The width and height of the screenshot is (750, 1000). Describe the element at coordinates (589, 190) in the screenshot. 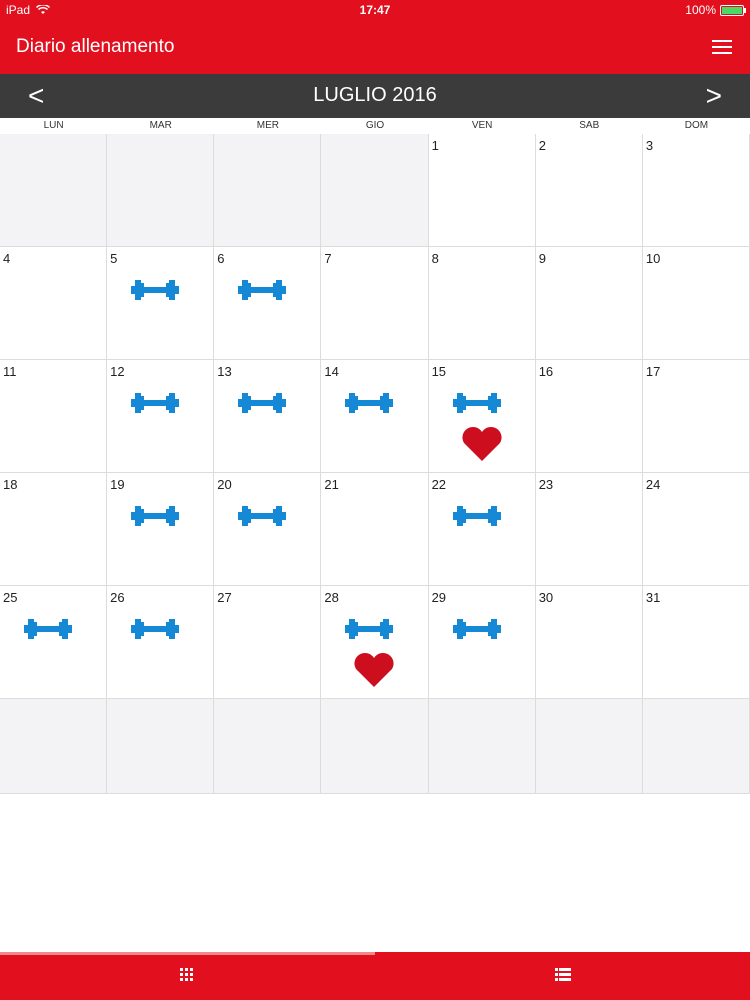

I see `calendar-day-2: 2` at that location.